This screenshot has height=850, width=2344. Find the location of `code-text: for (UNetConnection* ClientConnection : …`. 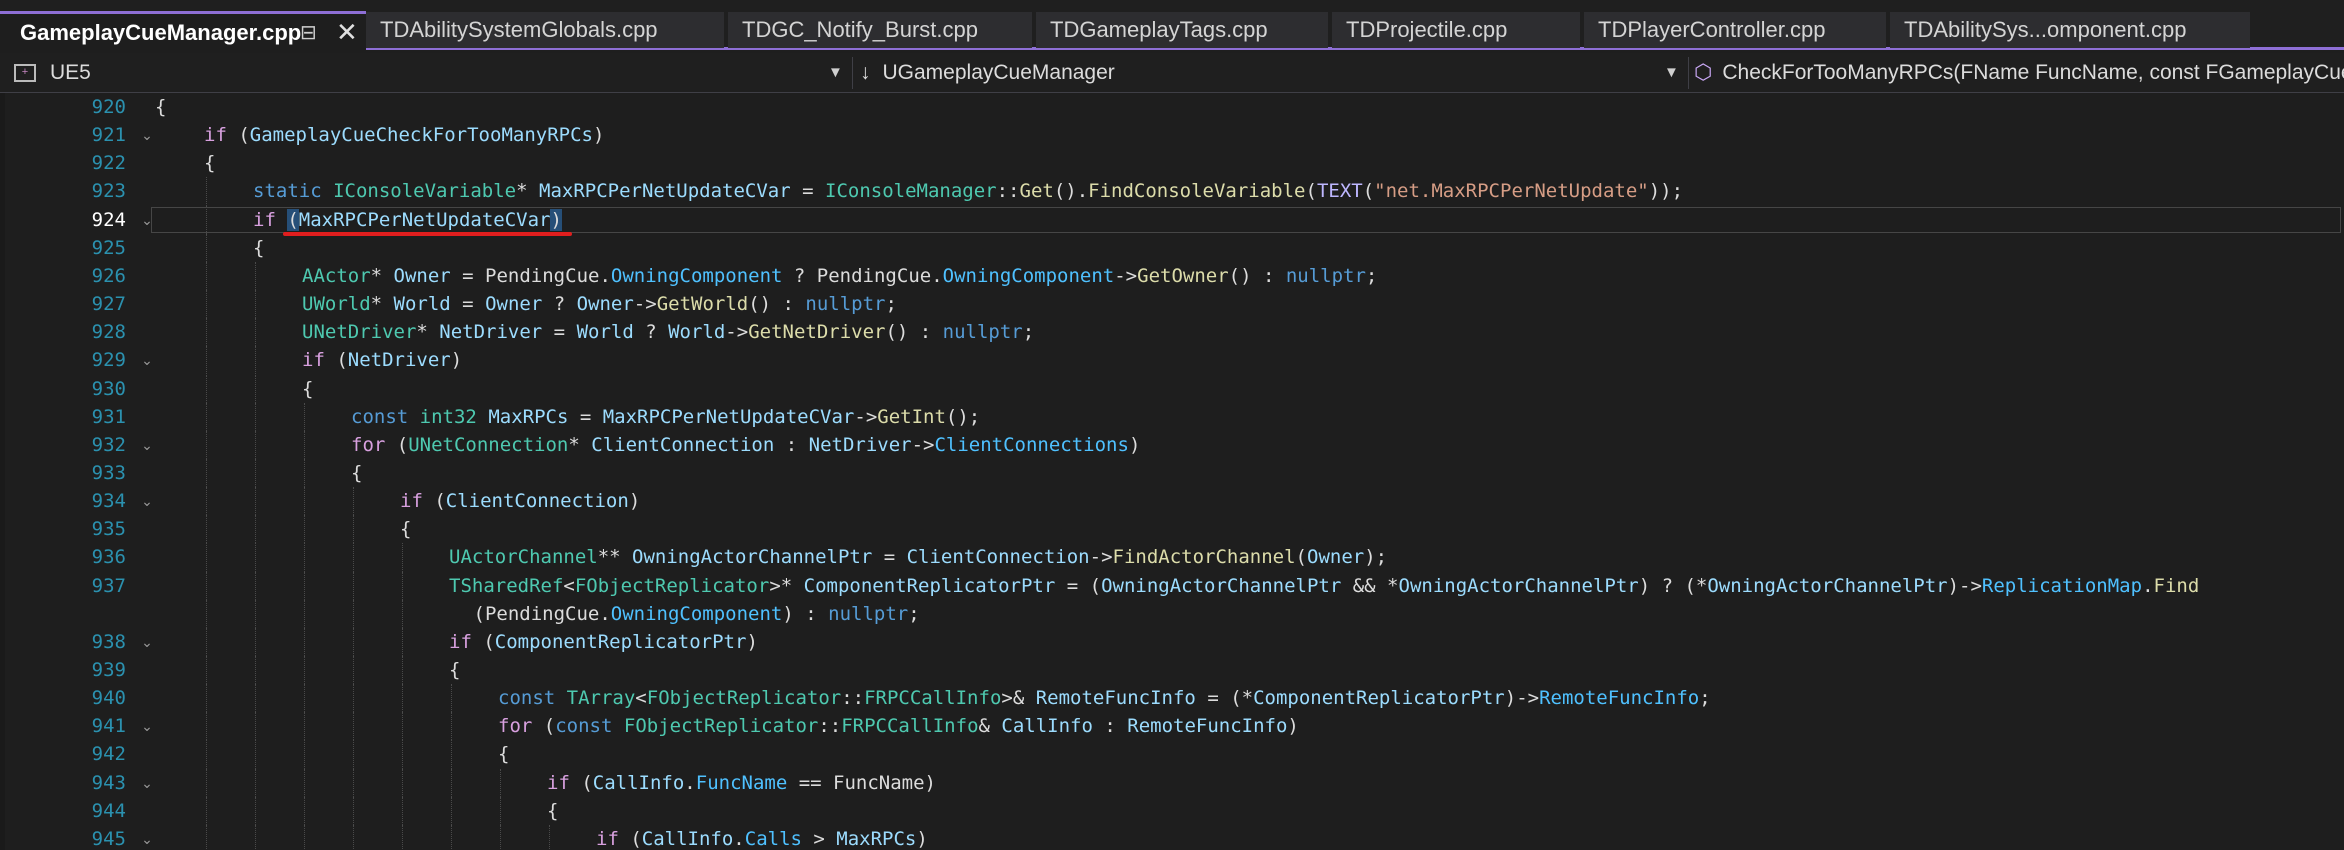

code-text: for (UNetConnection* ClientConnection : … is located at coordinates (745, 445).